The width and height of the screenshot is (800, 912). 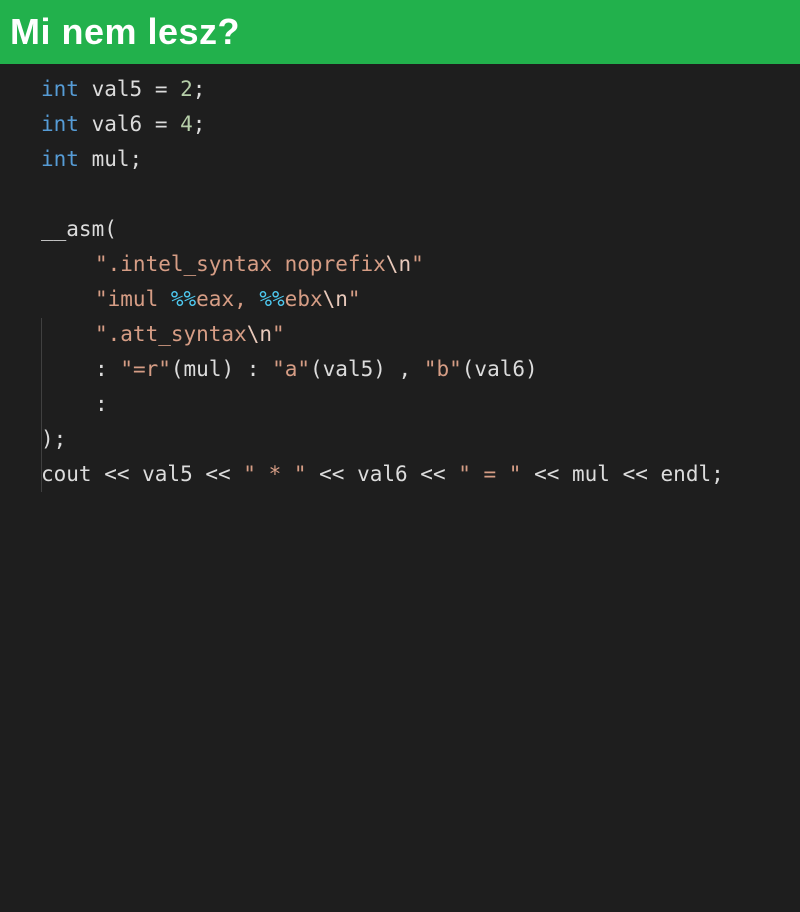 I want to click on code-line-asm-3: ".att_syntax\n", so click(x=190, y=334).